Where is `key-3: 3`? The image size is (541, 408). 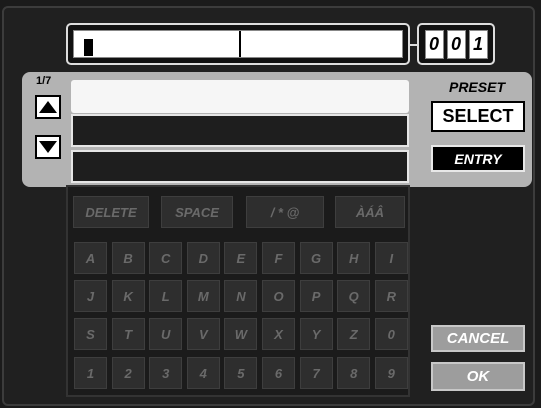
key-3: 3 is located at coordinates (166, 373).